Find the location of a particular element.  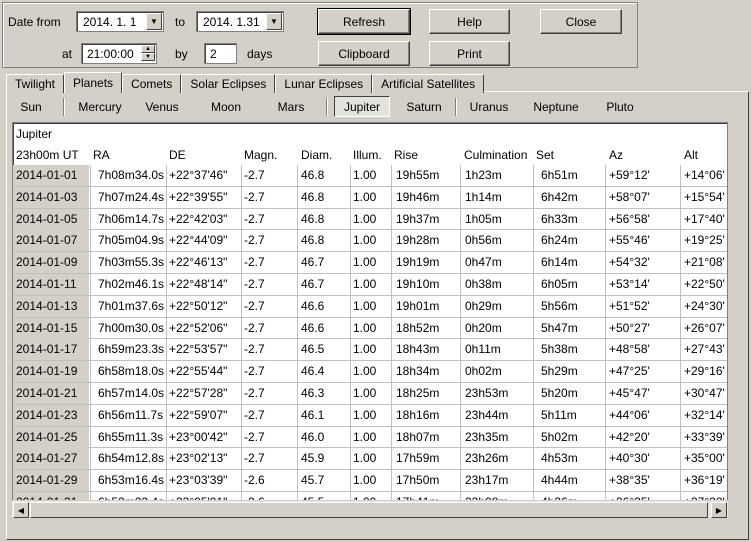

table-cell: 19h55m is located at coordinates (418, 175).